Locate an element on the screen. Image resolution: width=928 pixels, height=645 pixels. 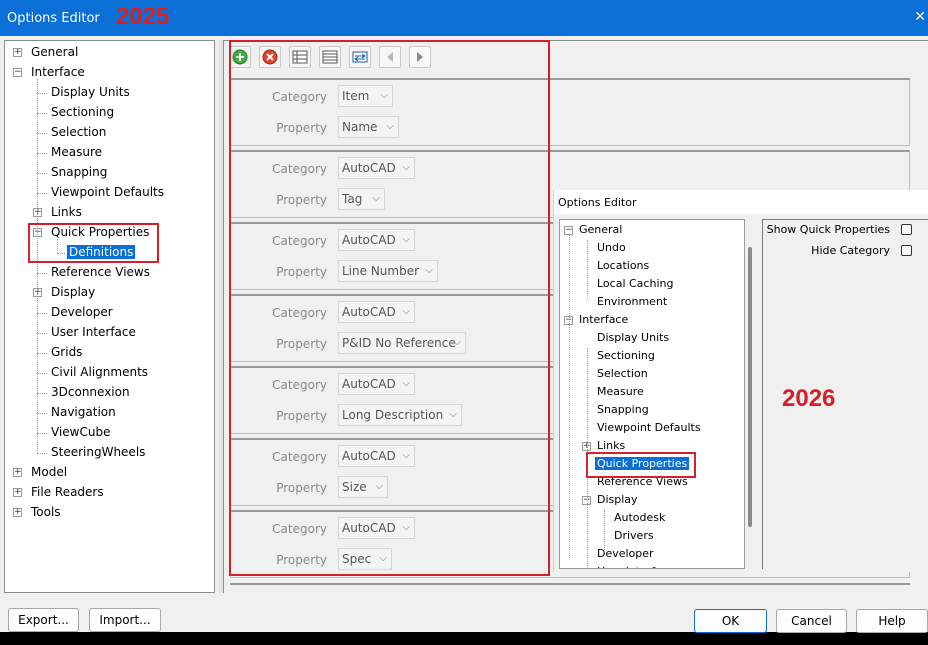
overlay-tree-item-sectioning: Sectioning is located at coordinates (626, 356).